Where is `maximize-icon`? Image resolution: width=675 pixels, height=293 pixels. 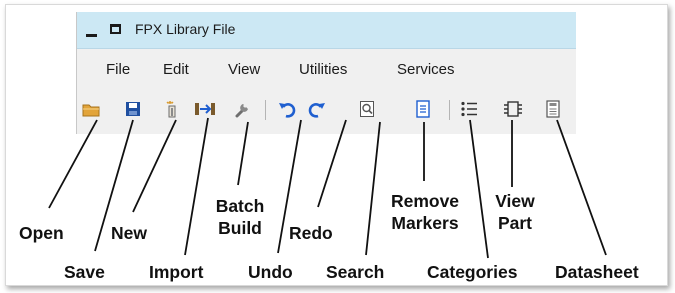
maximize-icon is located at coordinates (115, 29).